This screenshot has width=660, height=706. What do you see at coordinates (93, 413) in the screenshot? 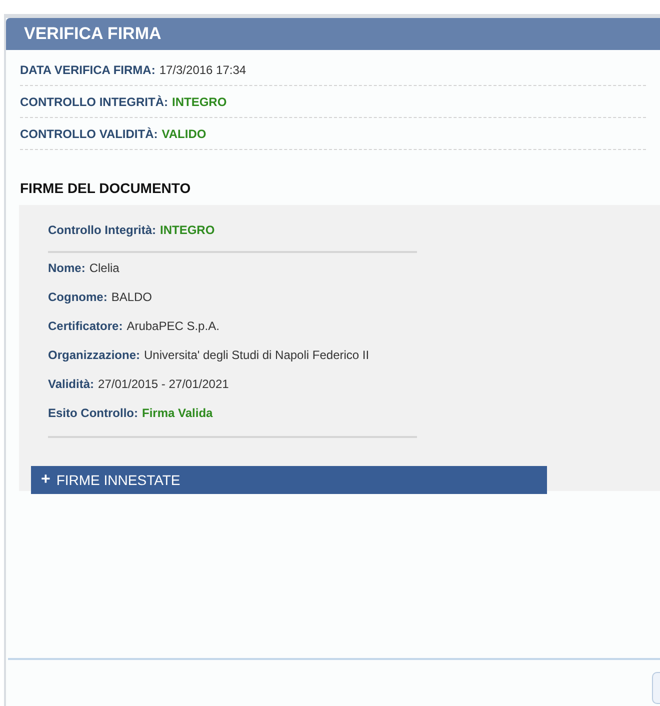
I see `field-label: Esito Controllo:` at bounding box center [93, 413].